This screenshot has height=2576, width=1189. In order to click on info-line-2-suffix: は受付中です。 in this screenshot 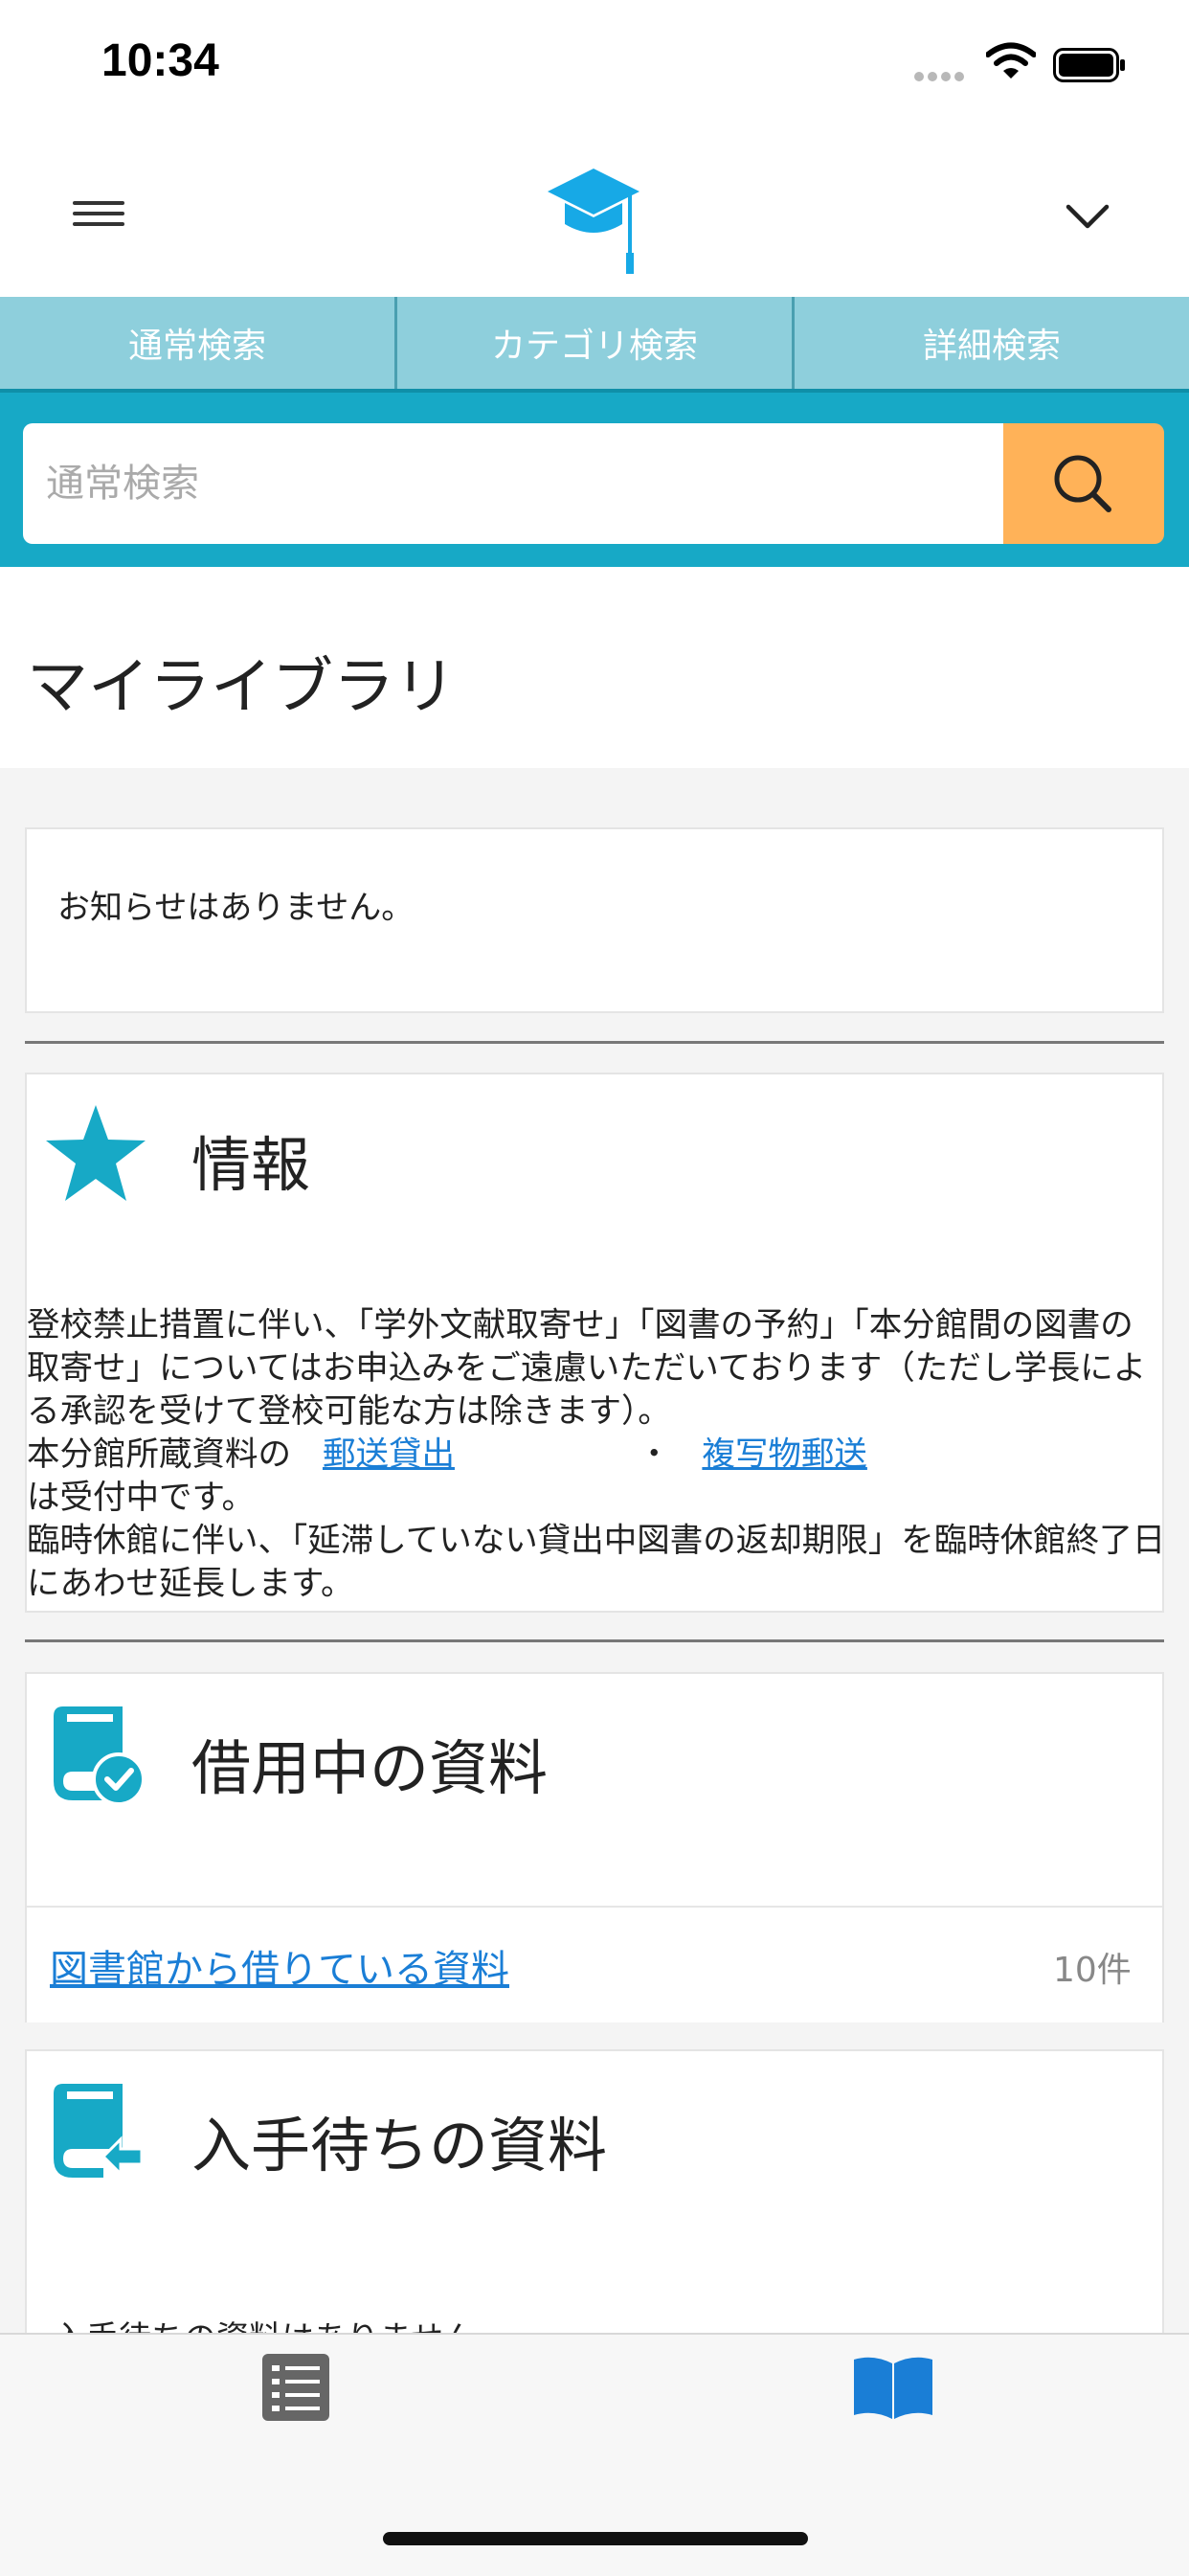, I will do `click(141, 1498)`.